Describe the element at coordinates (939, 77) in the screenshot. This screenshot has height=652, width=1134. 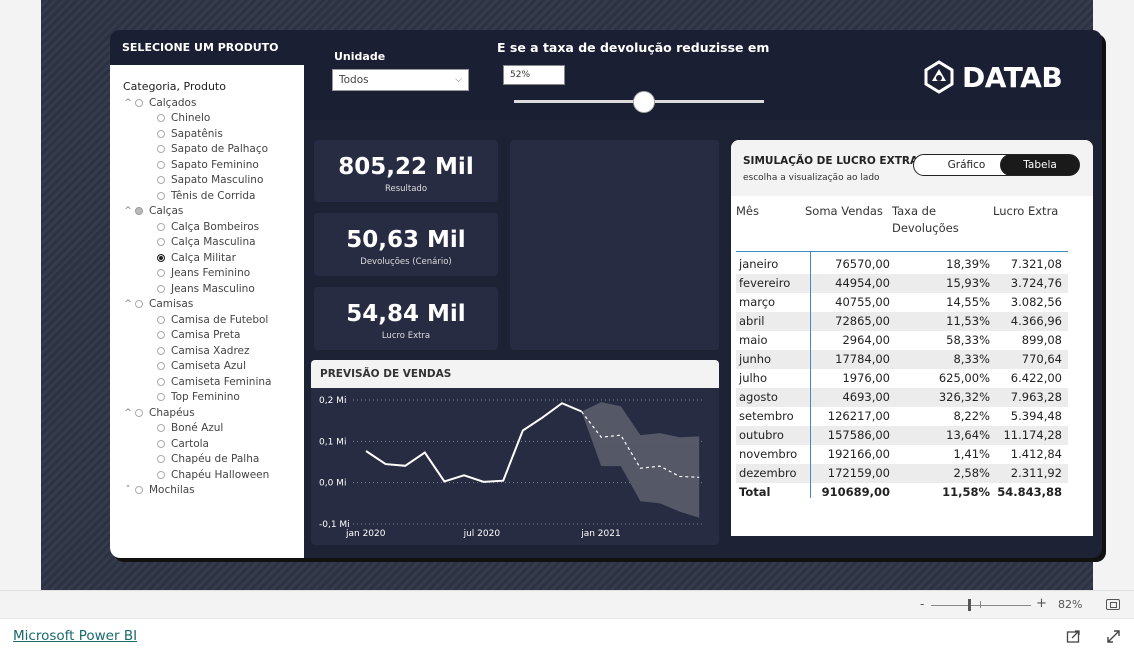
I see `datab-logo-icon` at that location.